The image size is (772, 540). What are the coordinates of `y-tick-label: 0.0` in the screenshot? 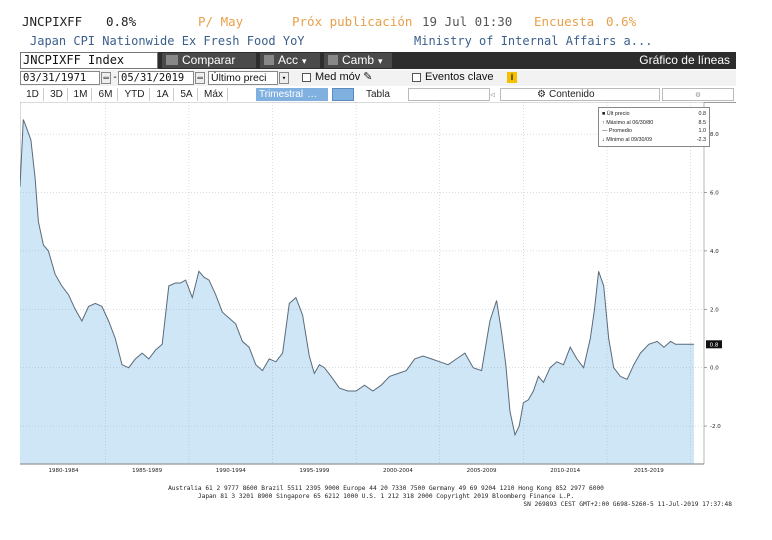 It's located at (714, 369).